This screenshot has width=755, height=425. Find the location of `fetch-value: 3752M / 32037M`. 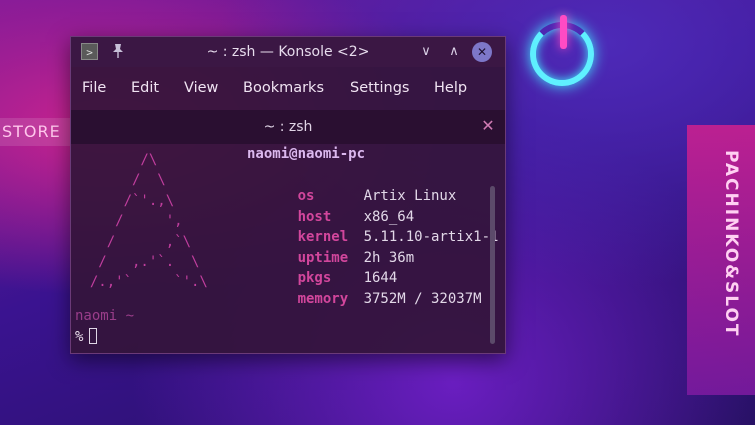

fetch-value: 3752M / 32037M is located at coordinates (422, 298).